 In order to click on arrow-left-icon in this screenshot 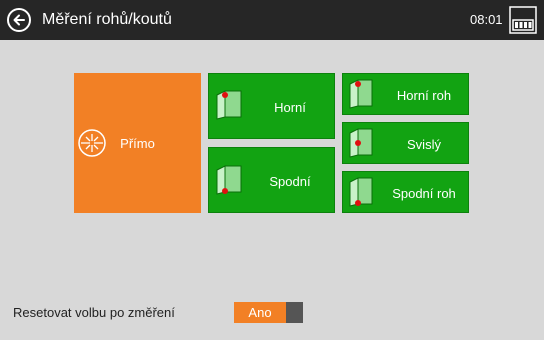, I will do `click(19, 20)`.